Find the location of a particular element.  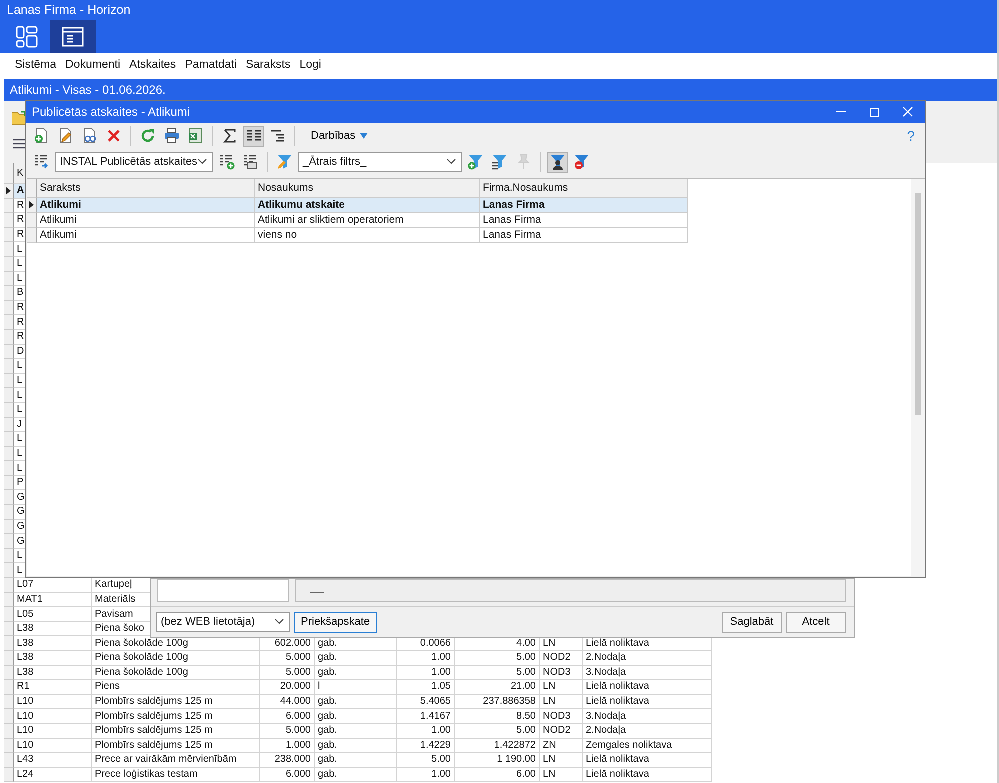

dialog-button: Atcelt is located at coordinates (816, 622).